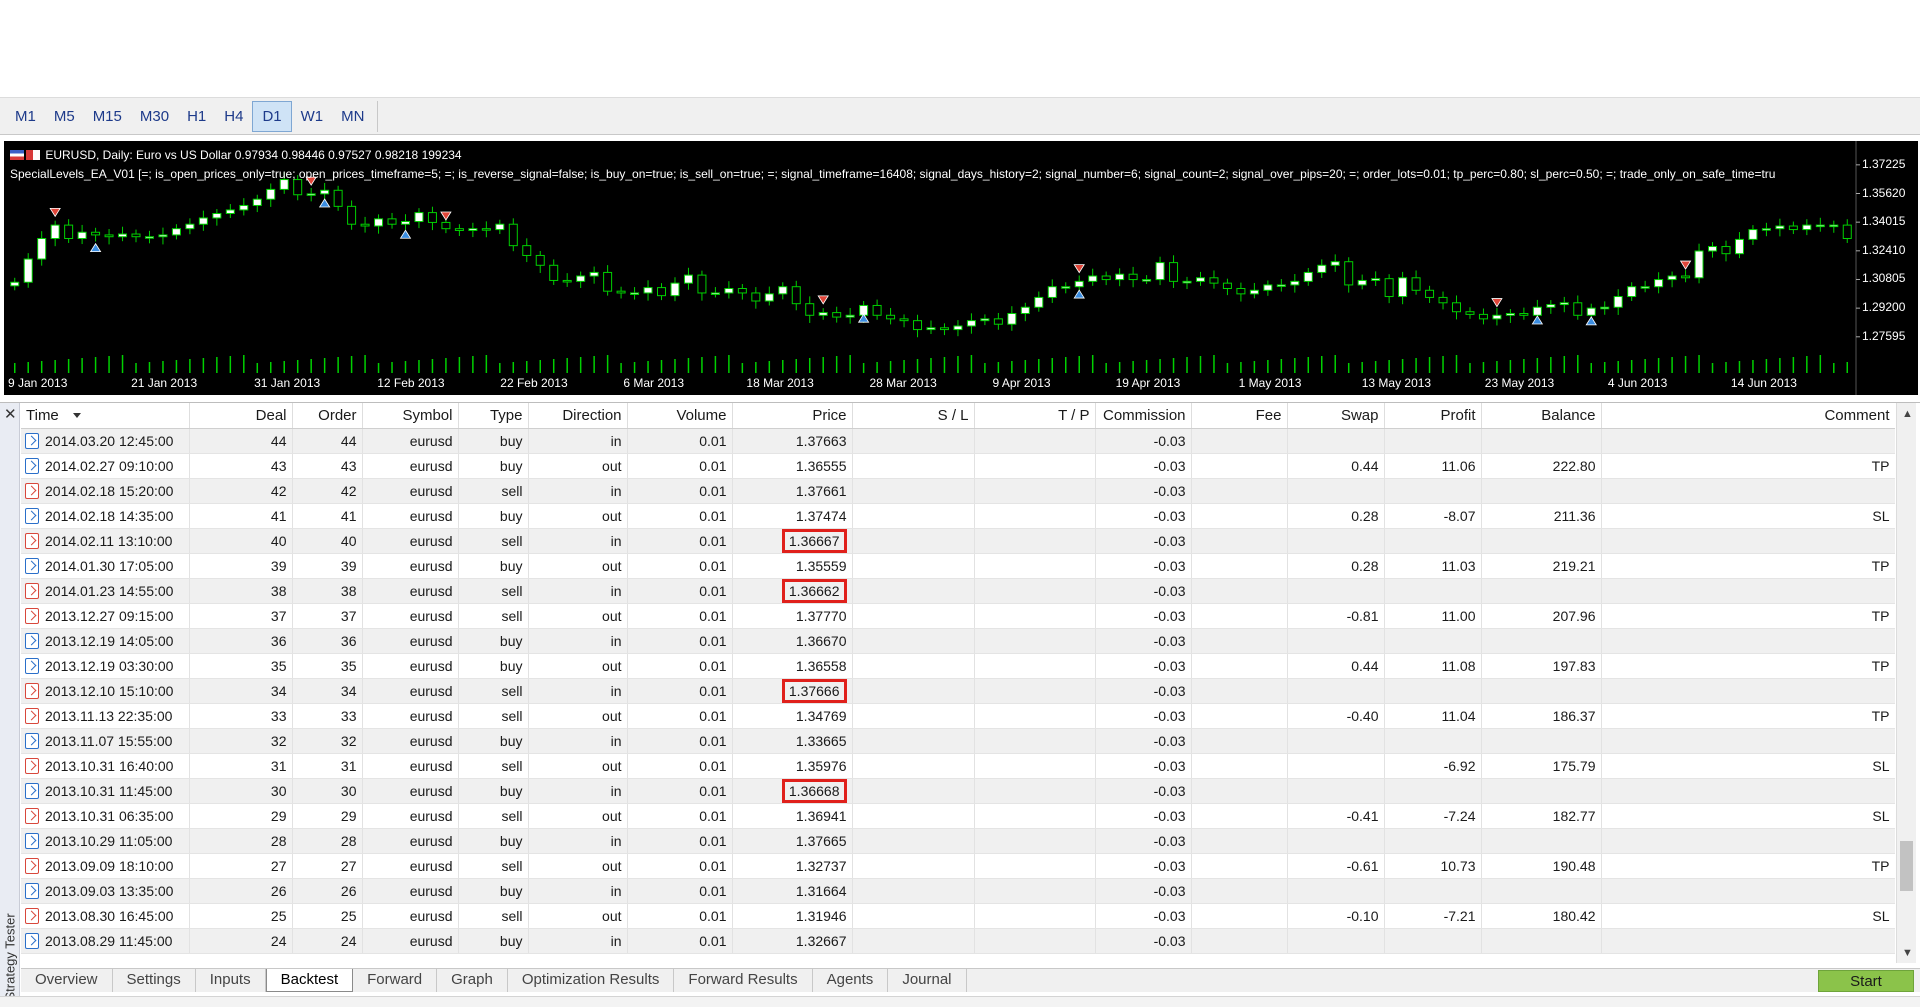  What do you see at coordinates (1906, 683) in the screenshot?
I see `vertical-scrollbar: ▲ ▼` at bounding box center [1906, 683].